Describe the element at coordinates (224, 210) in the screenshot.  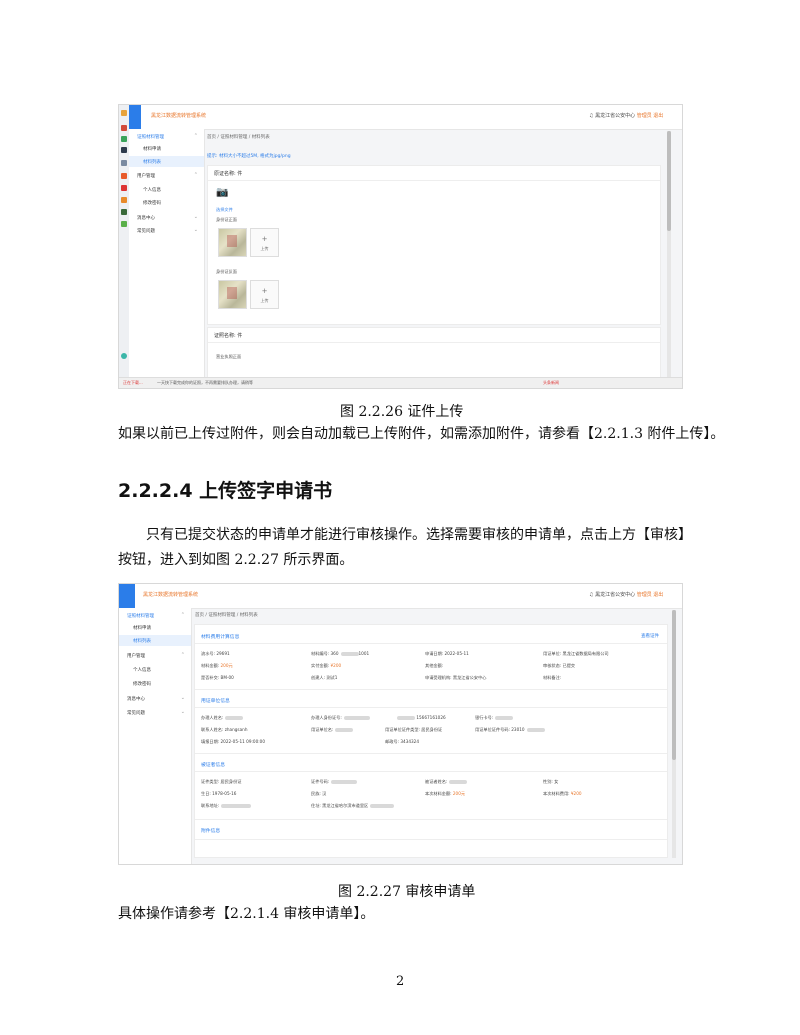
I see `choose-file-label: 选择文件` at that location.